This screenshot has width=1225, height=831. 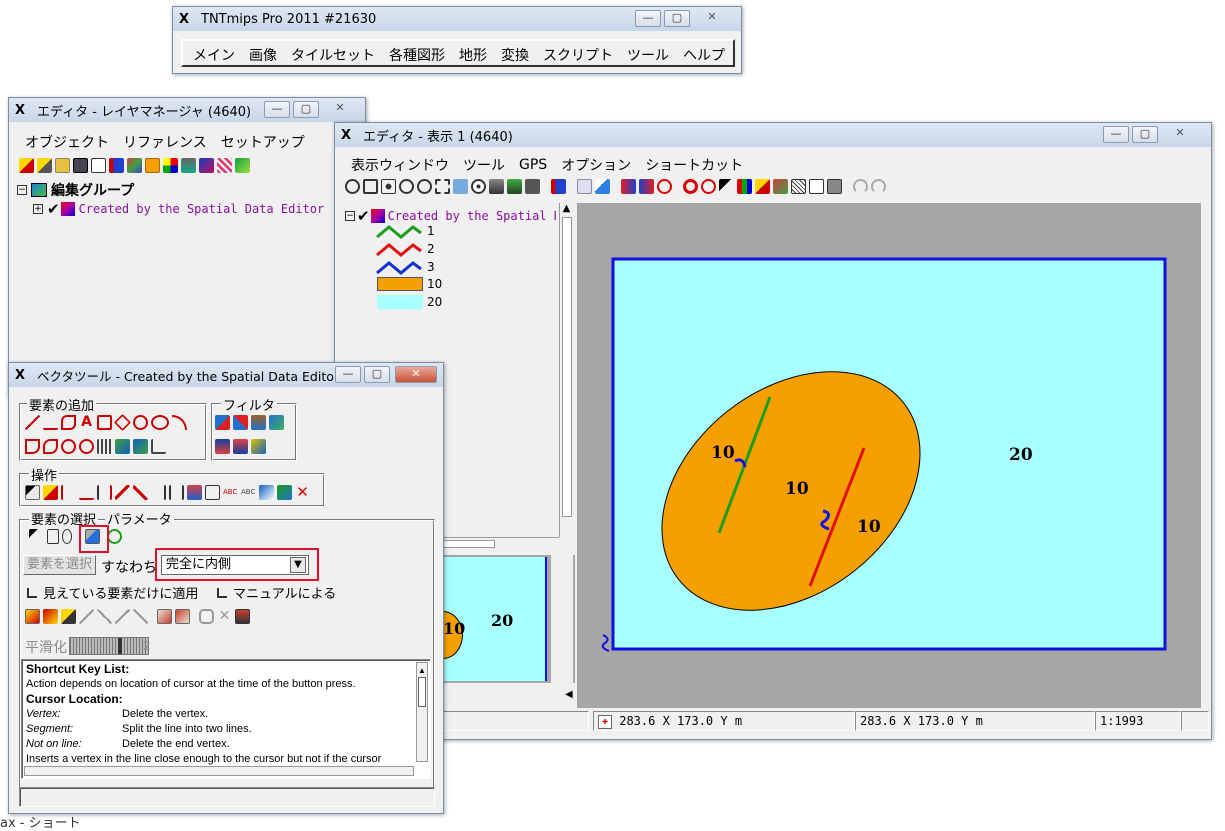 I want to click on menu-gps: GPS, so click(x=533, y=165).